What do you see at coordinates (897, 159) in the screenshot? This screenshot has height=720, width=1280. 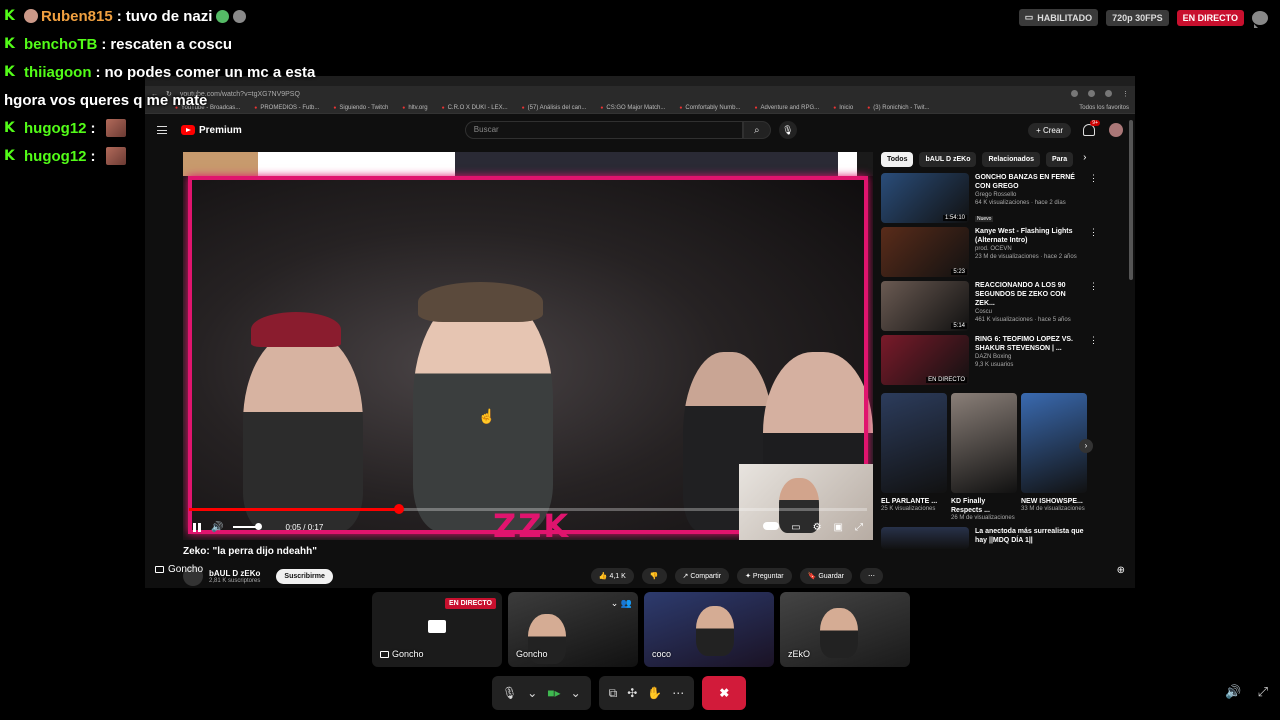 I see `chip-all: Todos` at bounding box center [897, 159].